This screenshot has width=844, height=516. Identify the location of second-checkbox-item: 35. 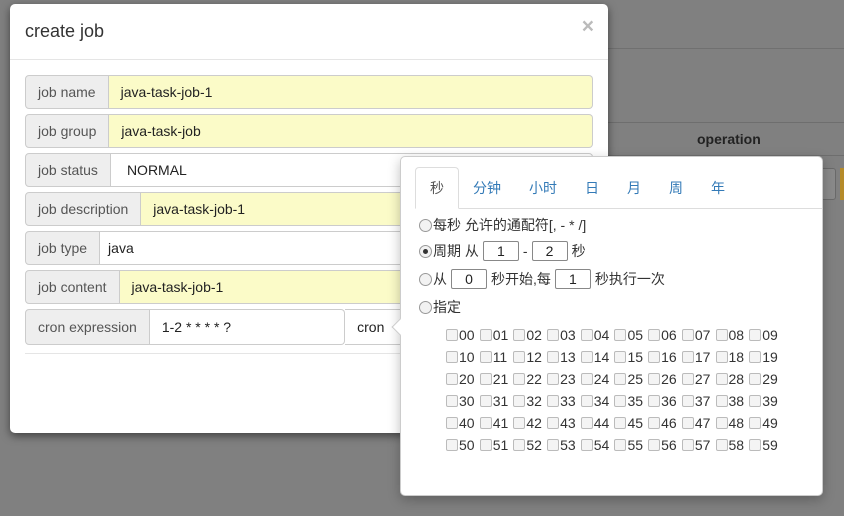
(631, 401).